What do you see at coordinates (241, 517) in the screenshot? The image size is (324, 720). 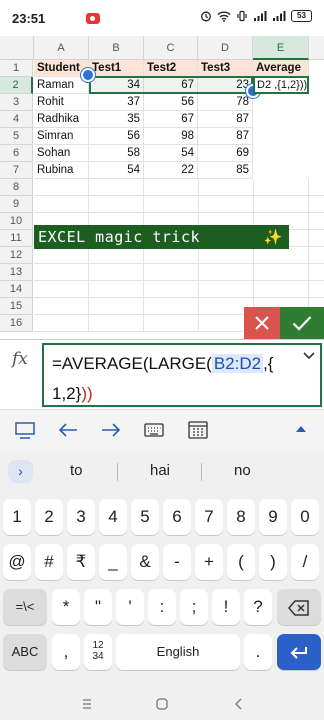 I see `key-8: 8` at bounding box center [241, 517].